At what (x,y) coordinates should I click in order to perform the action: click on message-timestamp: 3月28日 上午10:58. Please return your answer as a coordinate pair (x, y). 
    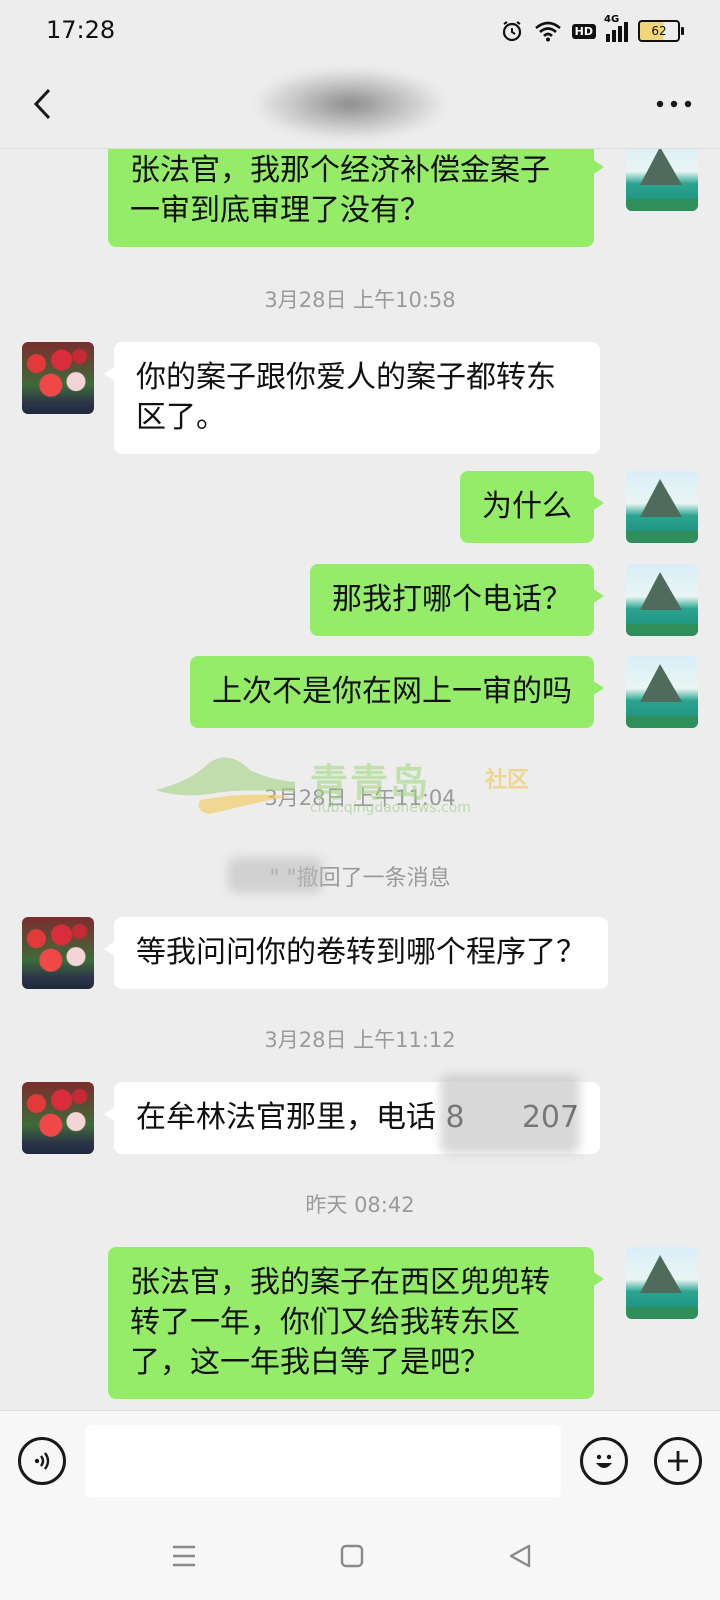
    Looking at the image, I should click on (360, 300).